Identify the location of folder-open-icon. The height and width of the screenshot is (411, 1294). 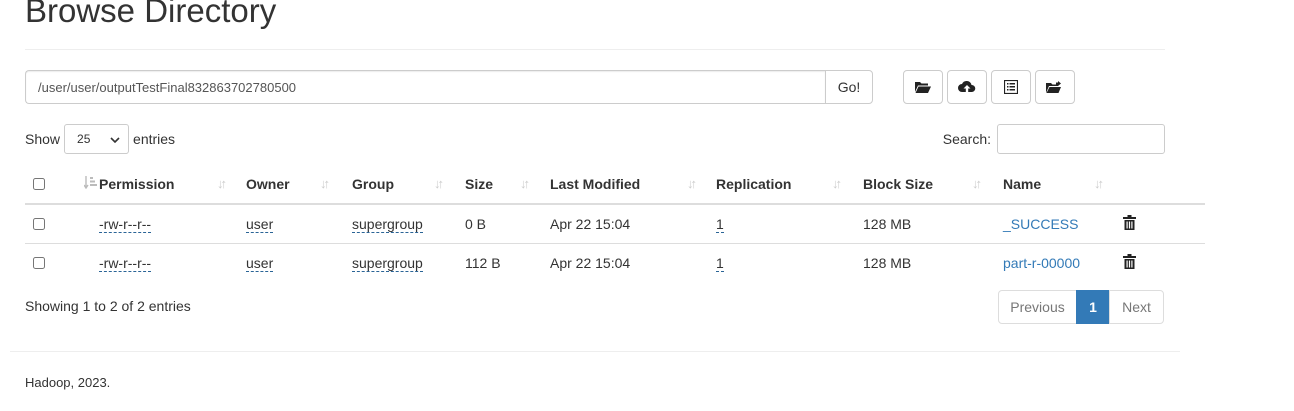
(923, 87).